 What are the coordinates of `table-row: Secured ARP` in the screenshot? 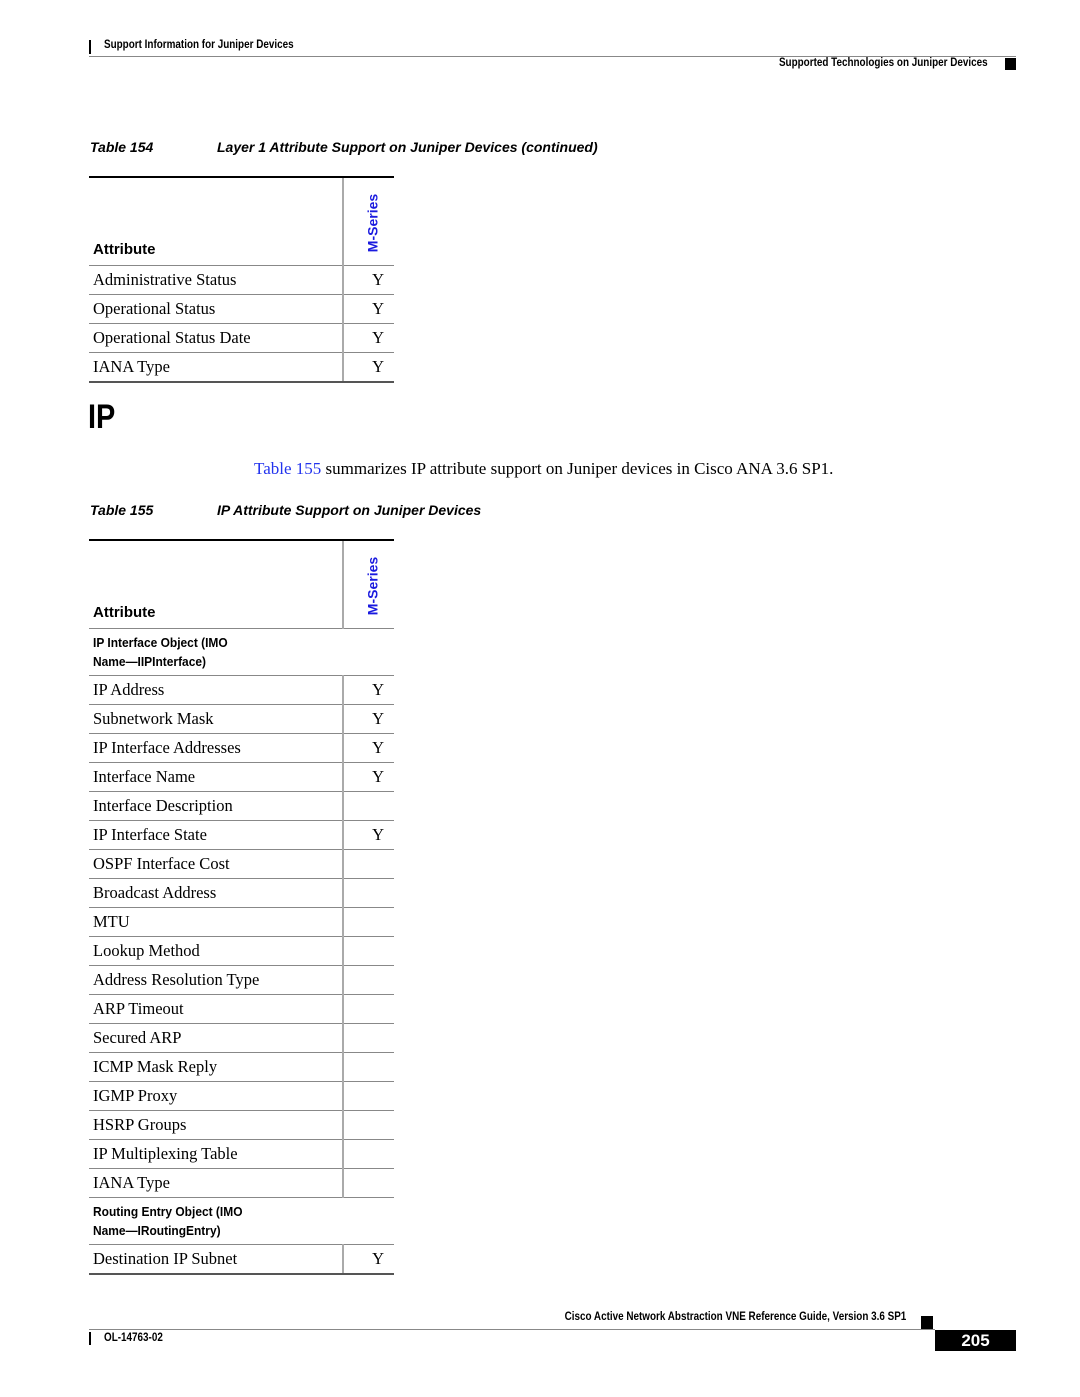 It's located at (241, 1038).